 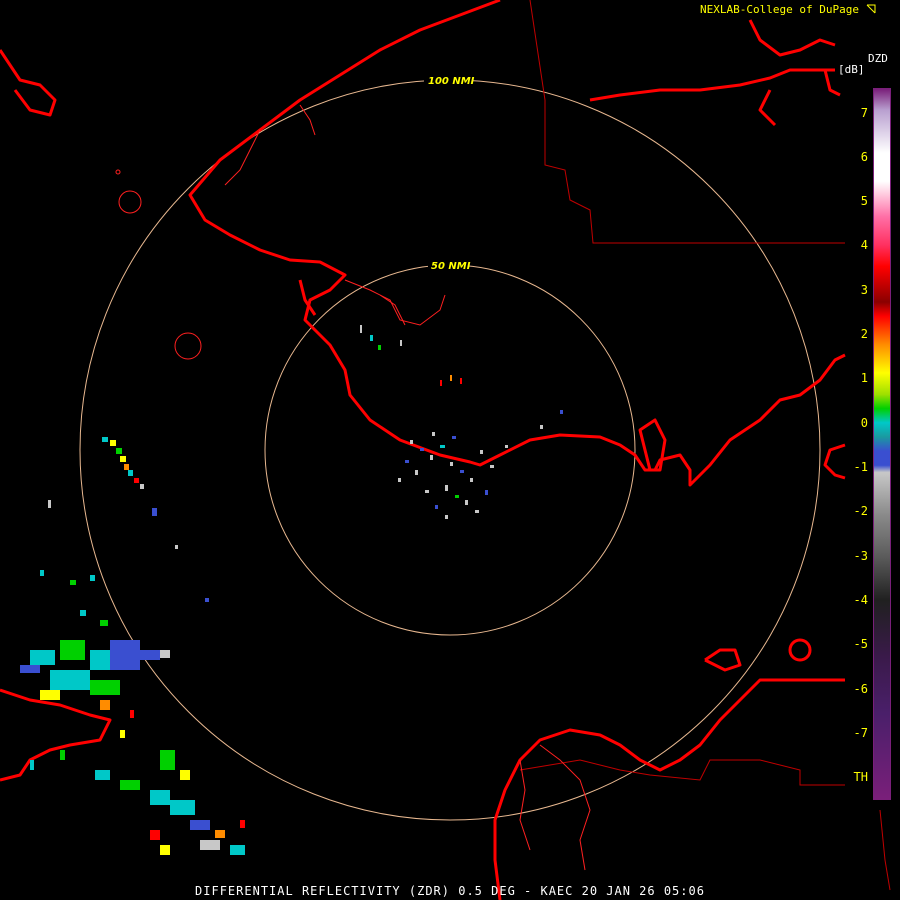 I want to click on tick-label: -6, so click(x=860, y=689).